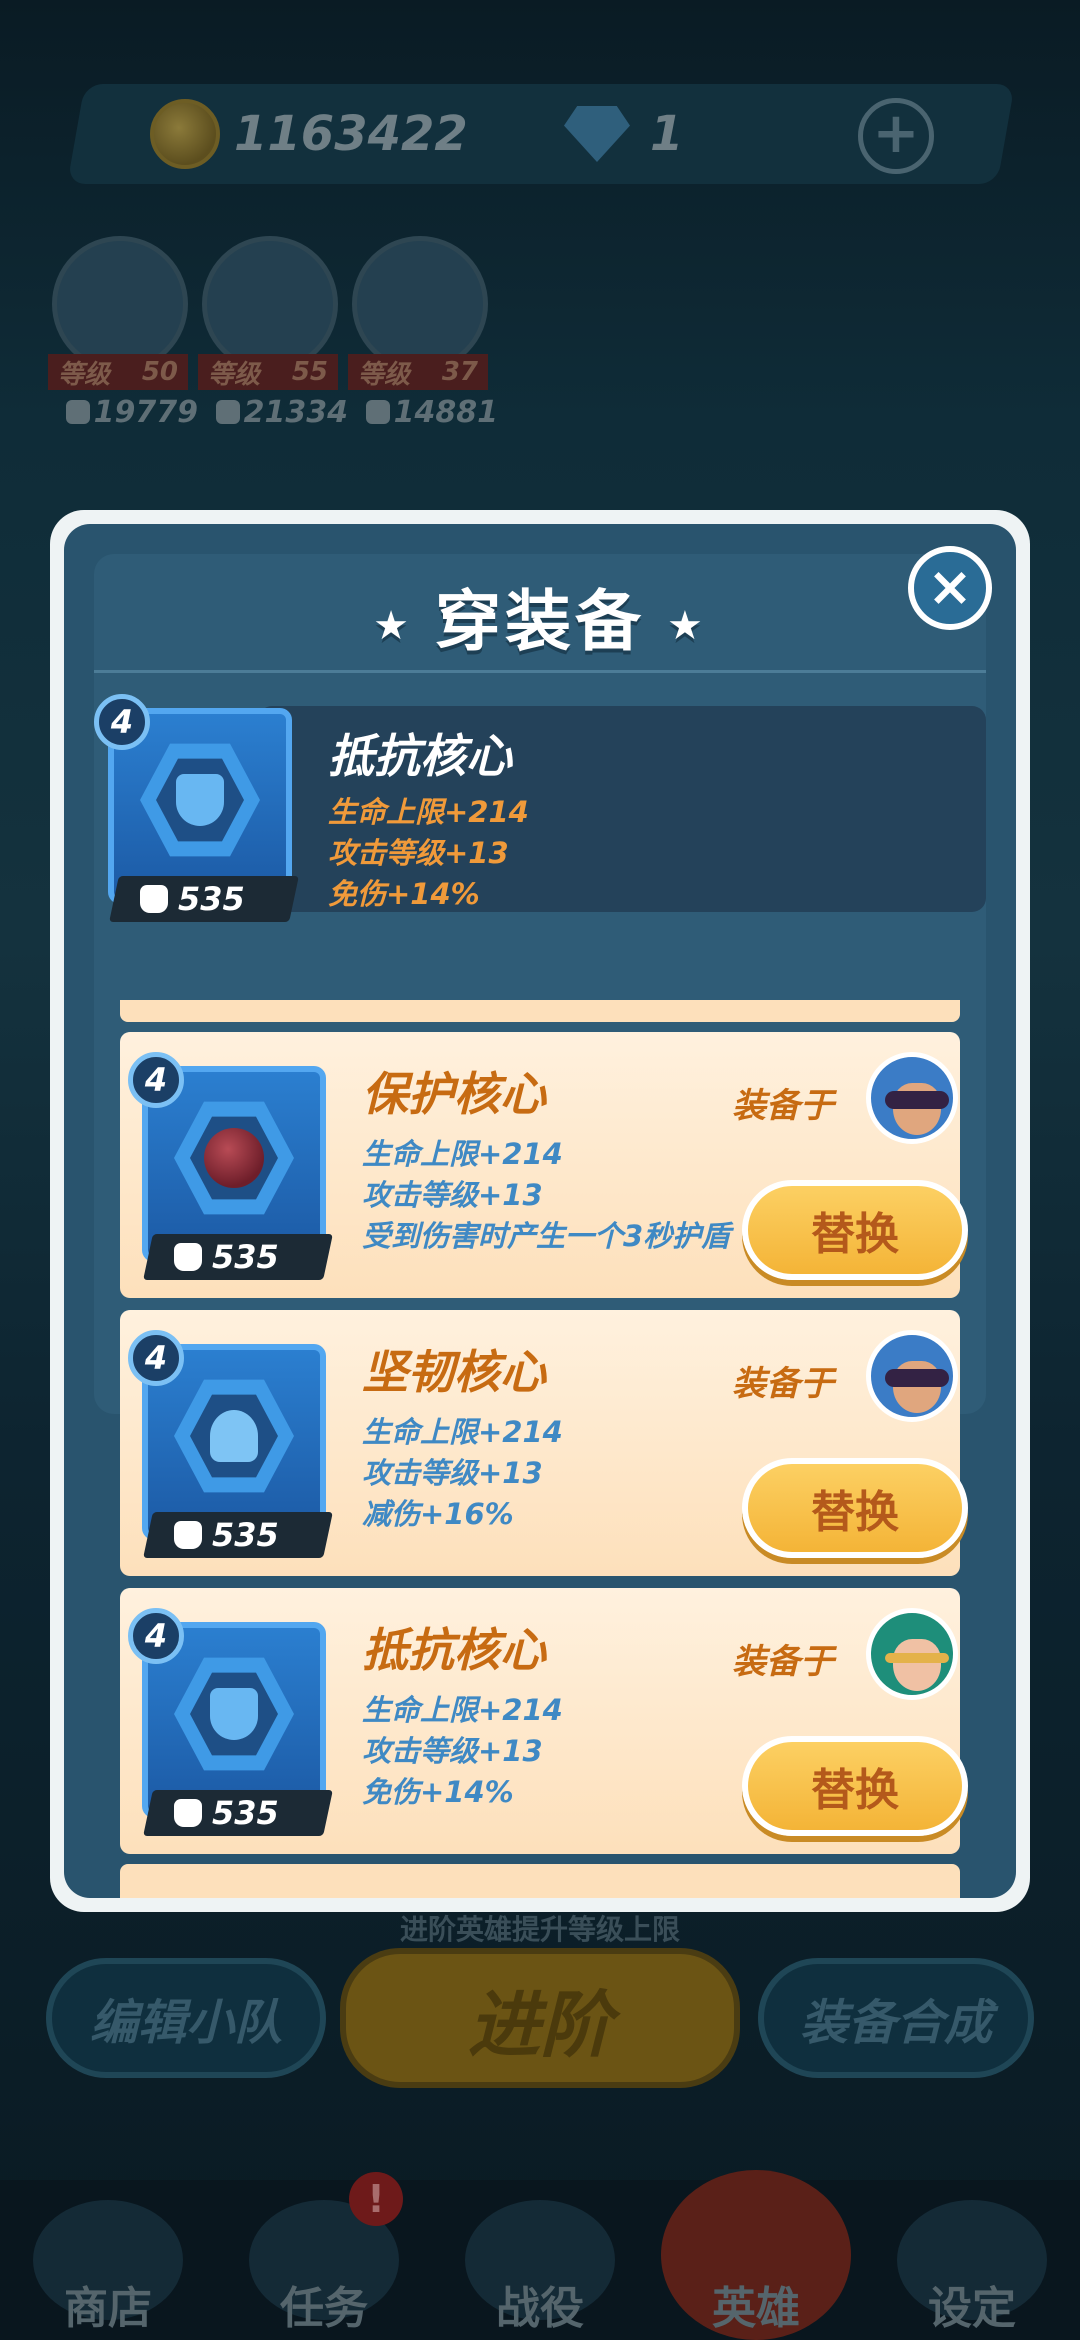 The height and width of the screenshot is (2340, 1080). What do you see at coordinates (185, 134) in the screenshot?
I see `gold-coin-icon` at bounding box center [185, 134].